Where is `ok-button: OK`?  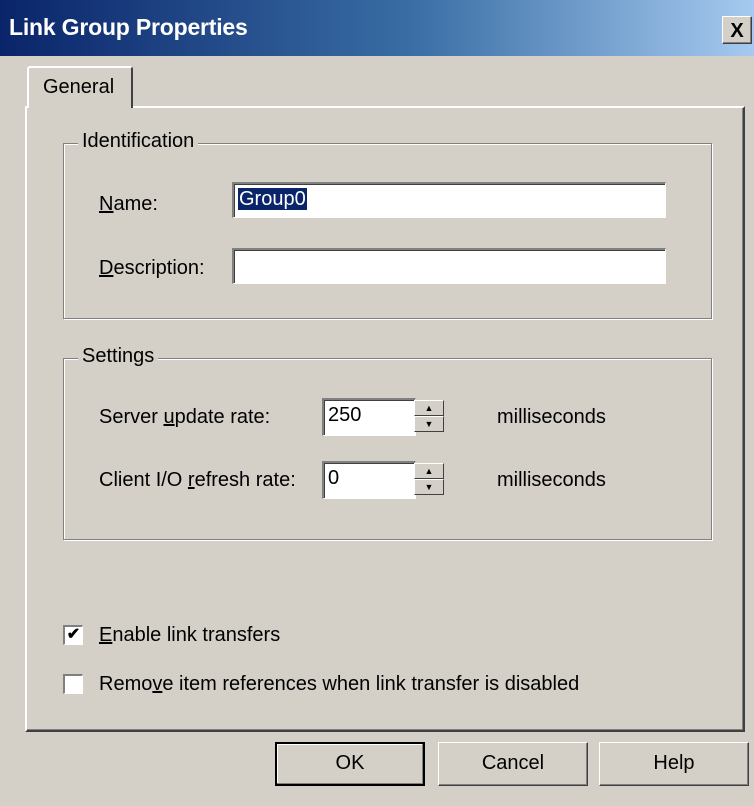 ok-button: OK is located at coordinates (350, 764).